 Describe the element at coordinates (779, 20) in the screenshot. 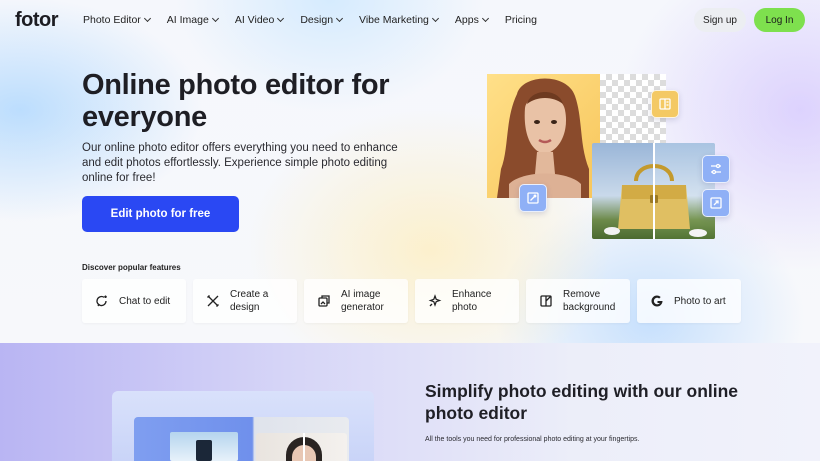

I see `login-button: Log In` at that location.